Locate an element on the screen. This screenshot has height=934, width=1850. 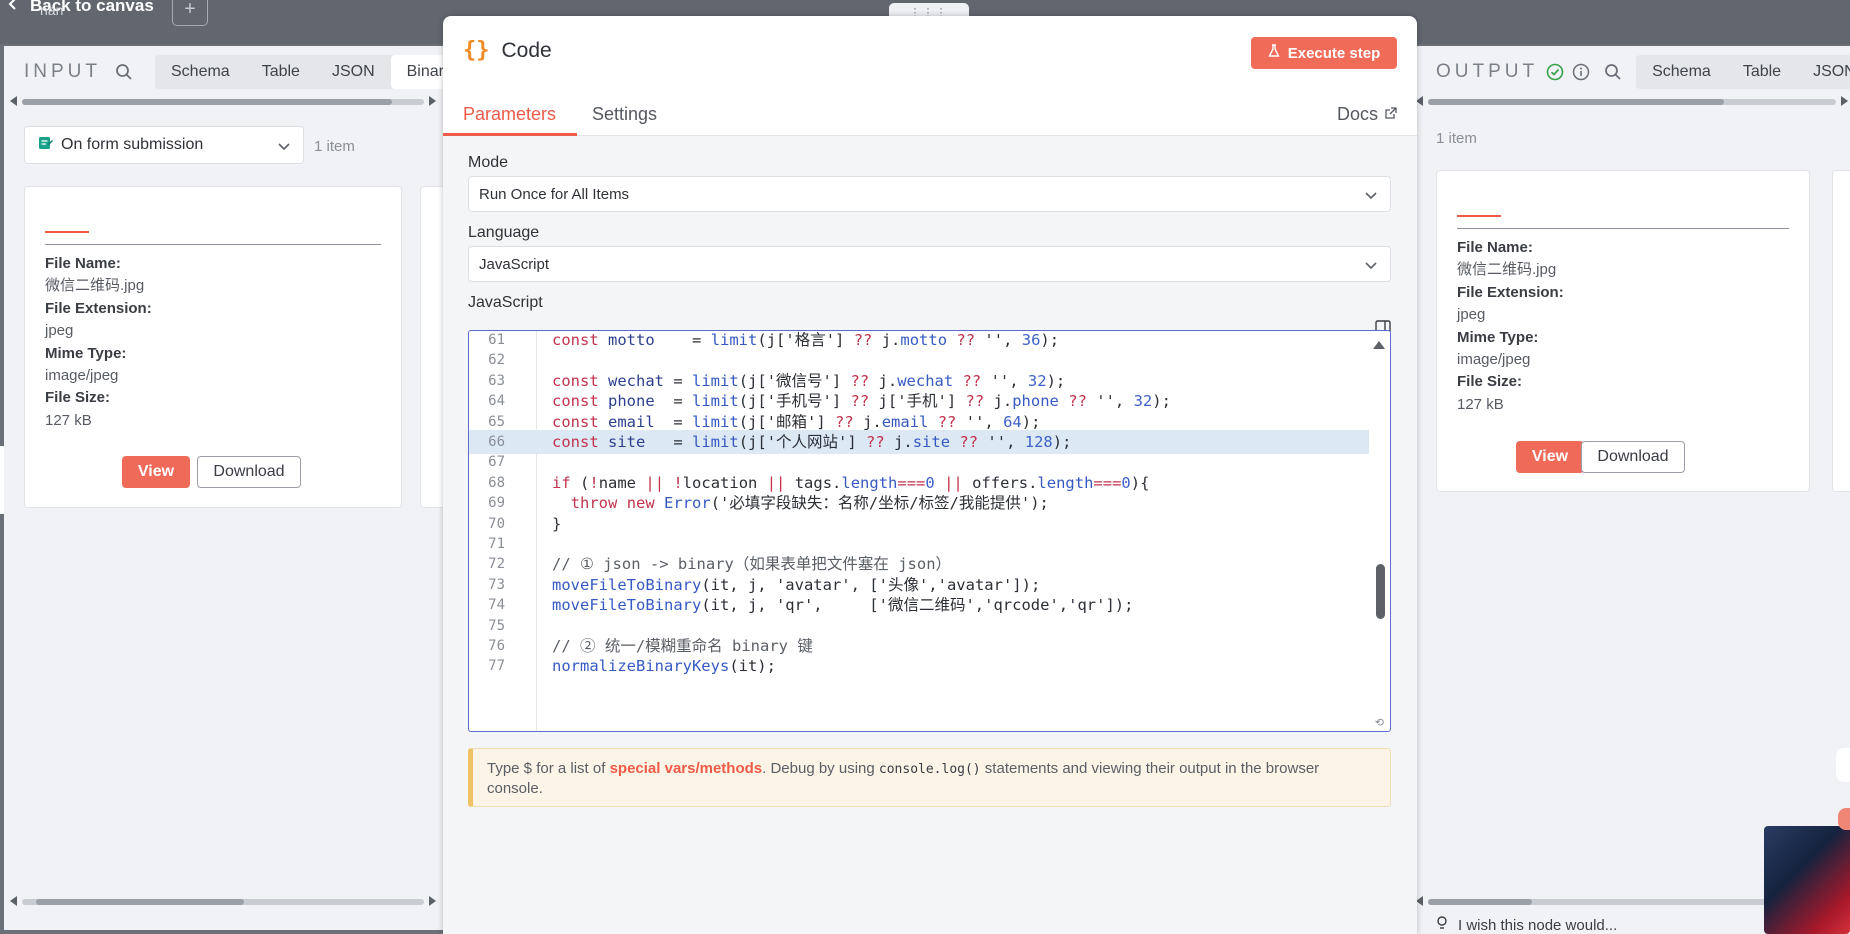
lightbulb-icon is located at coordinates (1442, 925).